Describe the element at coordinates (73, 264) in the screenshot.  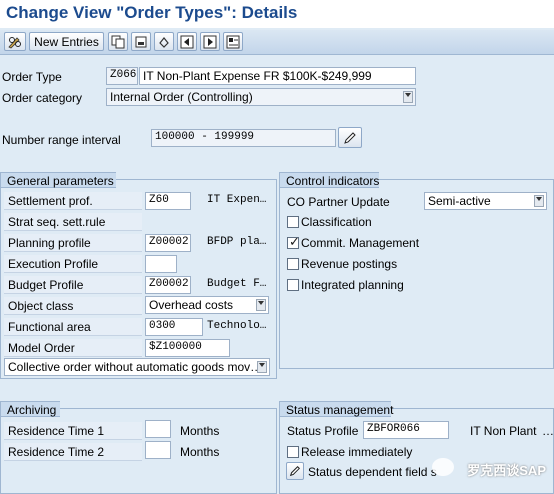
I see `execution-profile-label: Execution Profile` at that location.